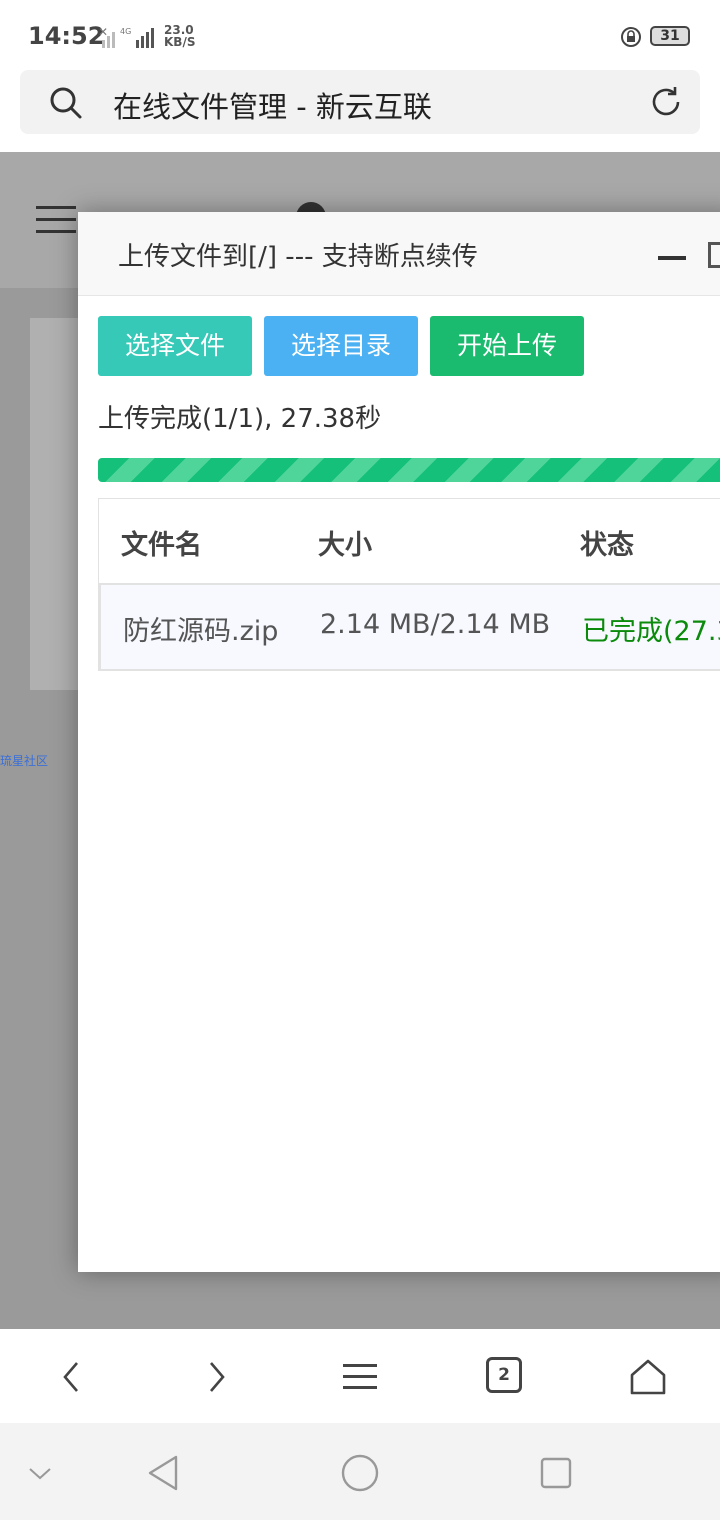  I want to click on system-nav-bar, so click(360, 1471).